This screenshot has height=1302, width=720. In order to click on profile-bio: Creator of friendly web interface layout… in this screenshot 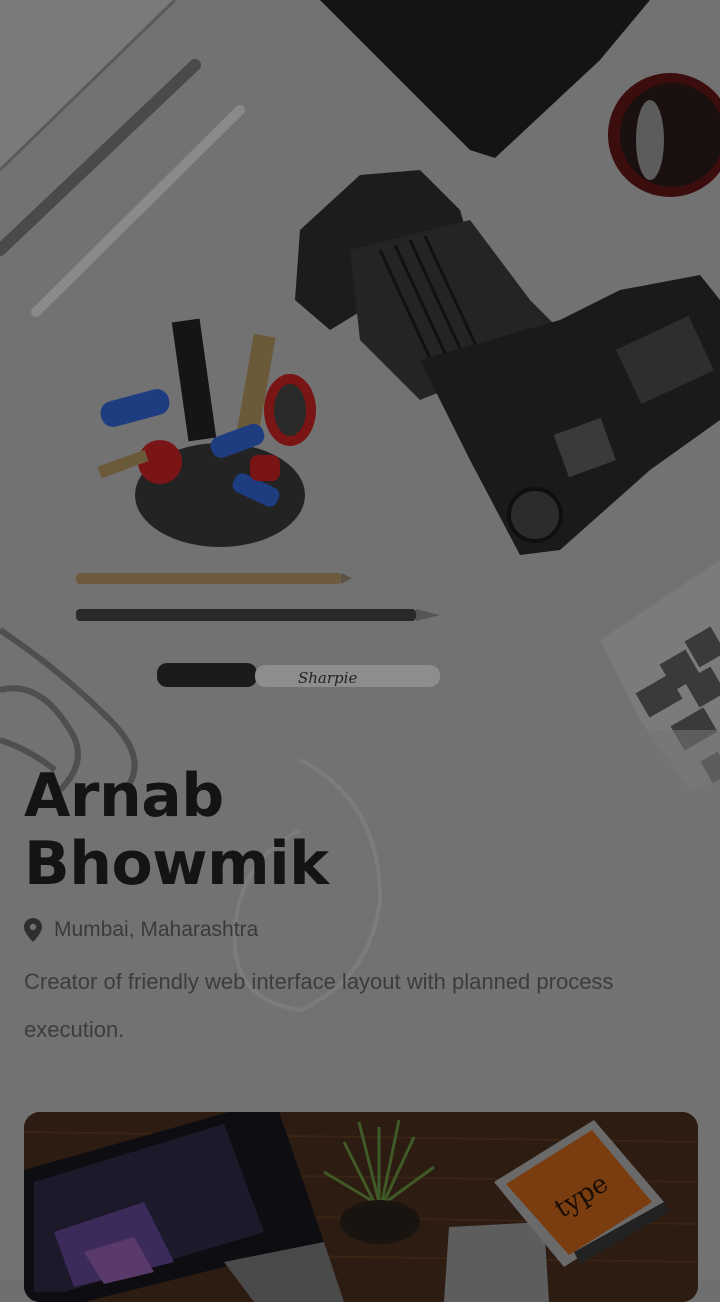, I will do `click(319, 1005)`.